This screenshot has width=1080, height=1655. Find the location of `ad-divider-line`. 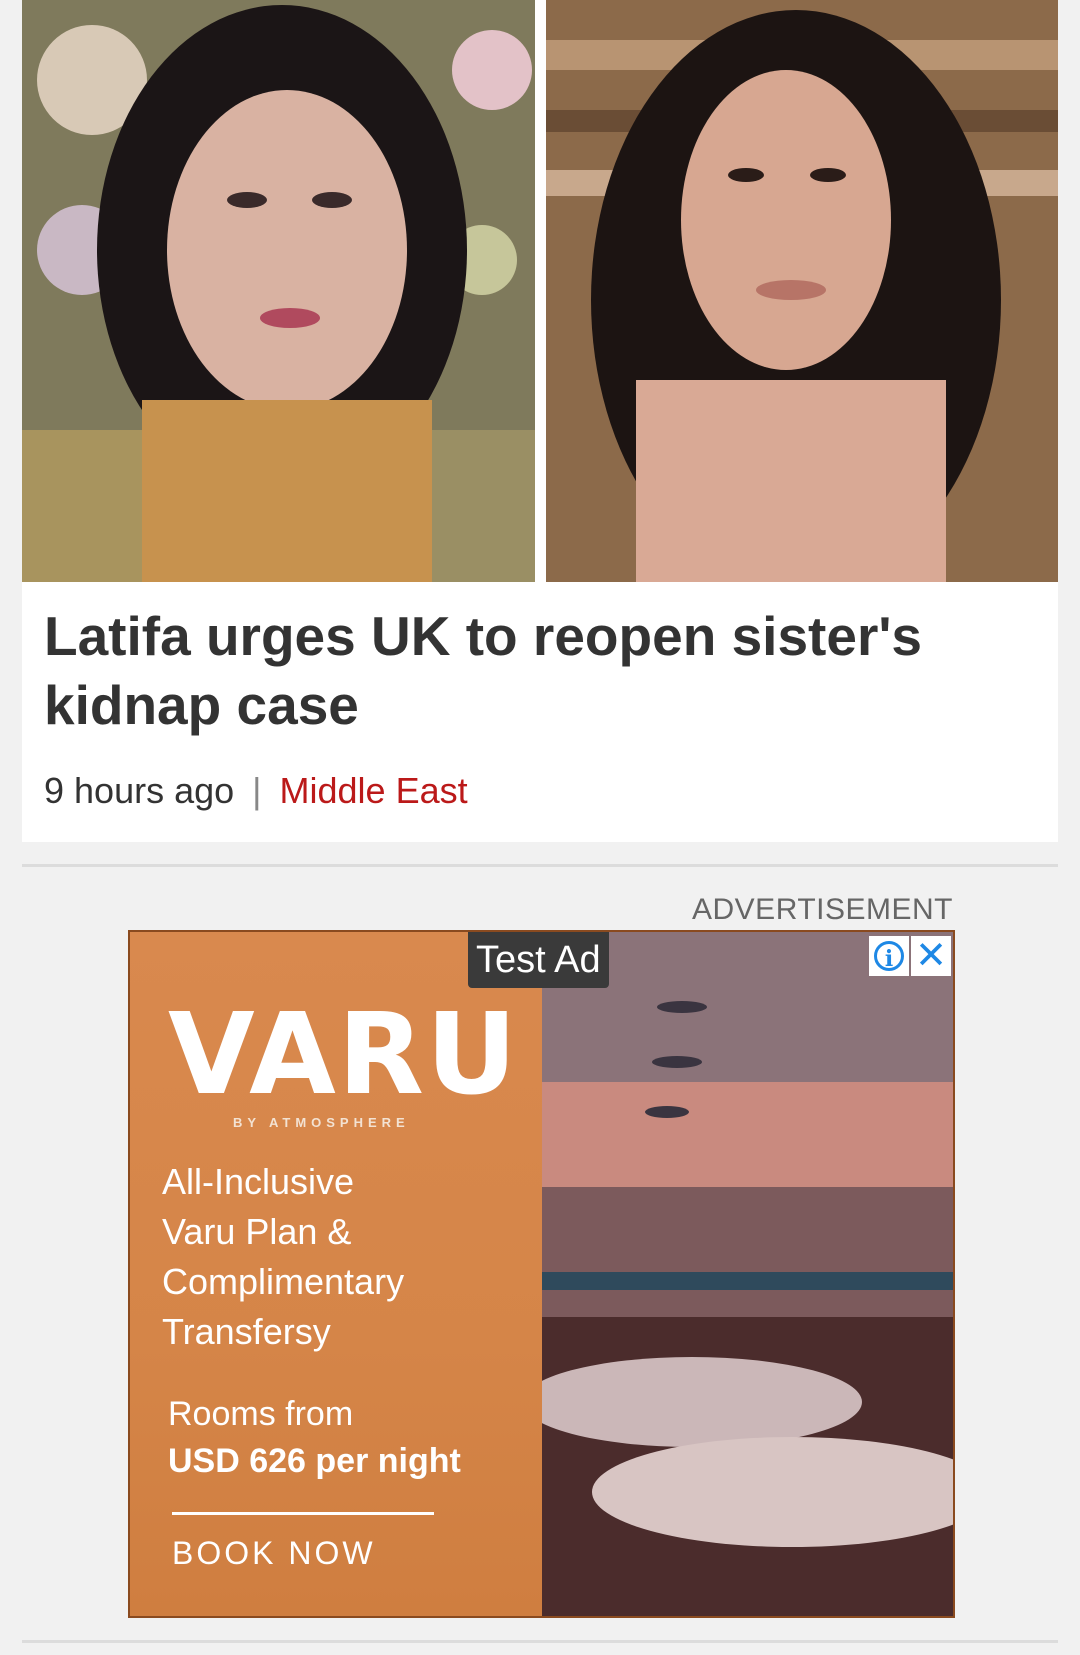

ad-divider-line is located at coordinates (303, 1513).